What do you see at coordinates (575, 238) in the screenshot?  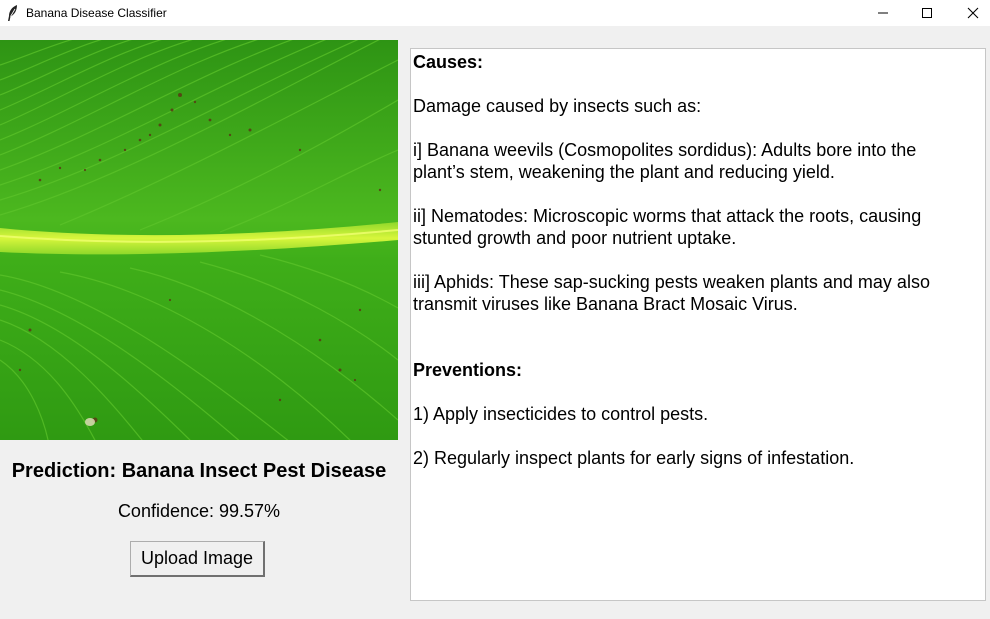 I see `cause-2-line-2: stunted growth and poor nutrient uptake.` at bounding box center [575, 238].